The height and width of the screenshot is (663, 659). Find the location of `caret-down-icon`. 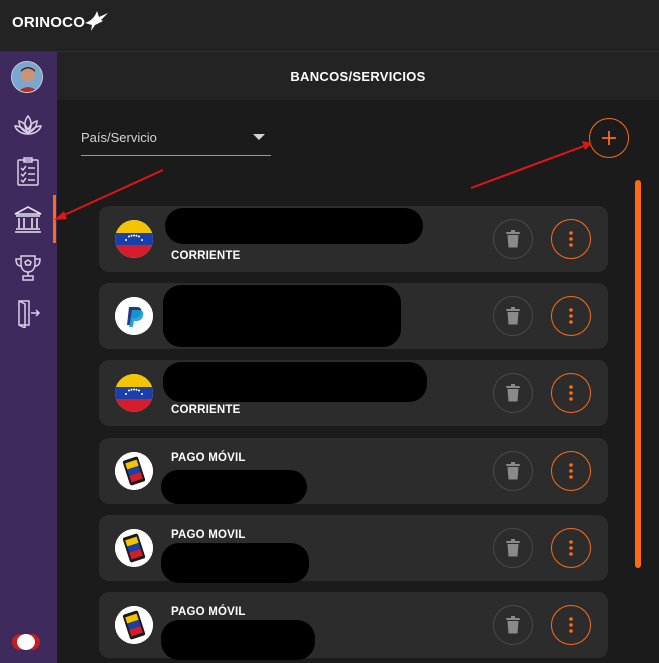

caret-down-icon is located at coordinates (259, 137).